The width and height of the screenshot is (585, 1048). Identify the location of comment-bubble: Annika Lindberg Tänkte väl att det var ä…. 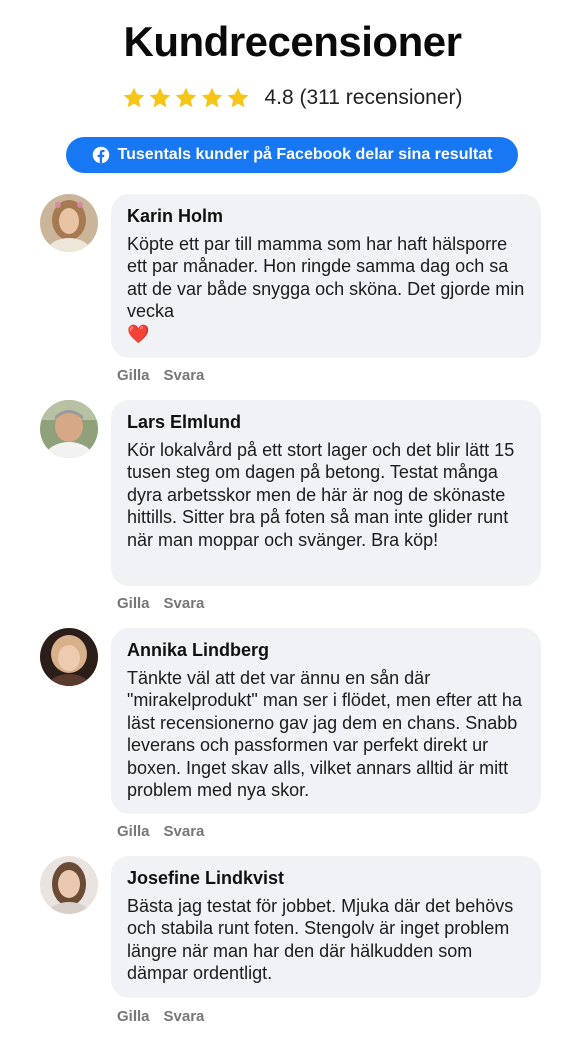
(326, 721).